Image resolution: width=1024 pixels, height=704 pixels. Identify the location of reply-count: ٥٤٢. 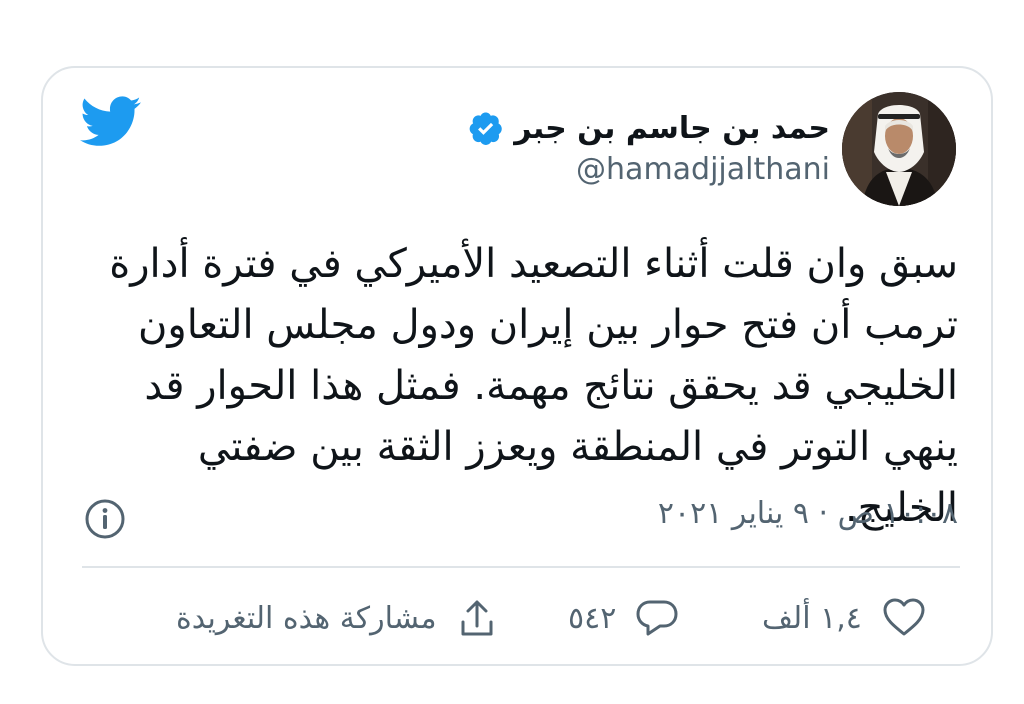
(592, 618).